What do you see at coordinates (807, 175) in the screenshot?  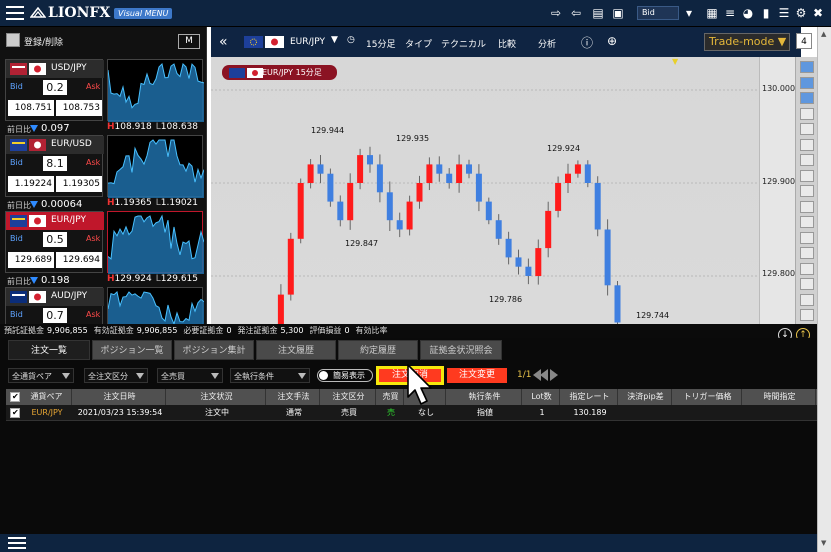 I see `vline-icon` at bounding box center [807, 175].